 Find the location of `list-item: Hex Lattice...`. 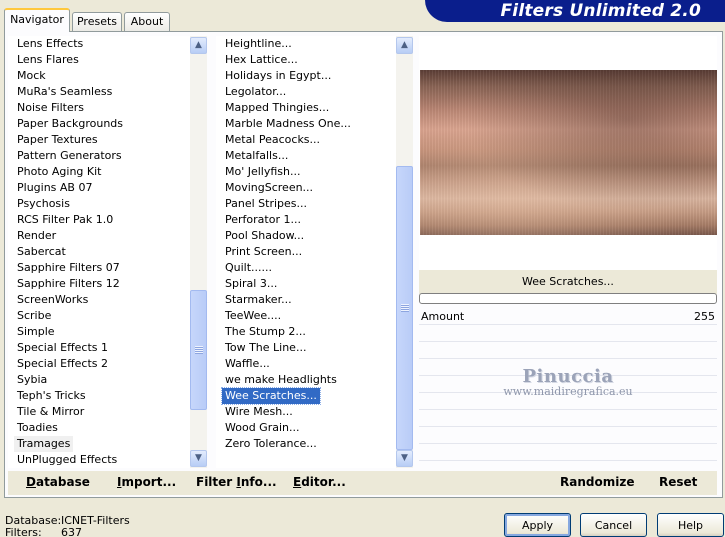

list-item: Hex Lattice... is located at coordinates (306, 60).